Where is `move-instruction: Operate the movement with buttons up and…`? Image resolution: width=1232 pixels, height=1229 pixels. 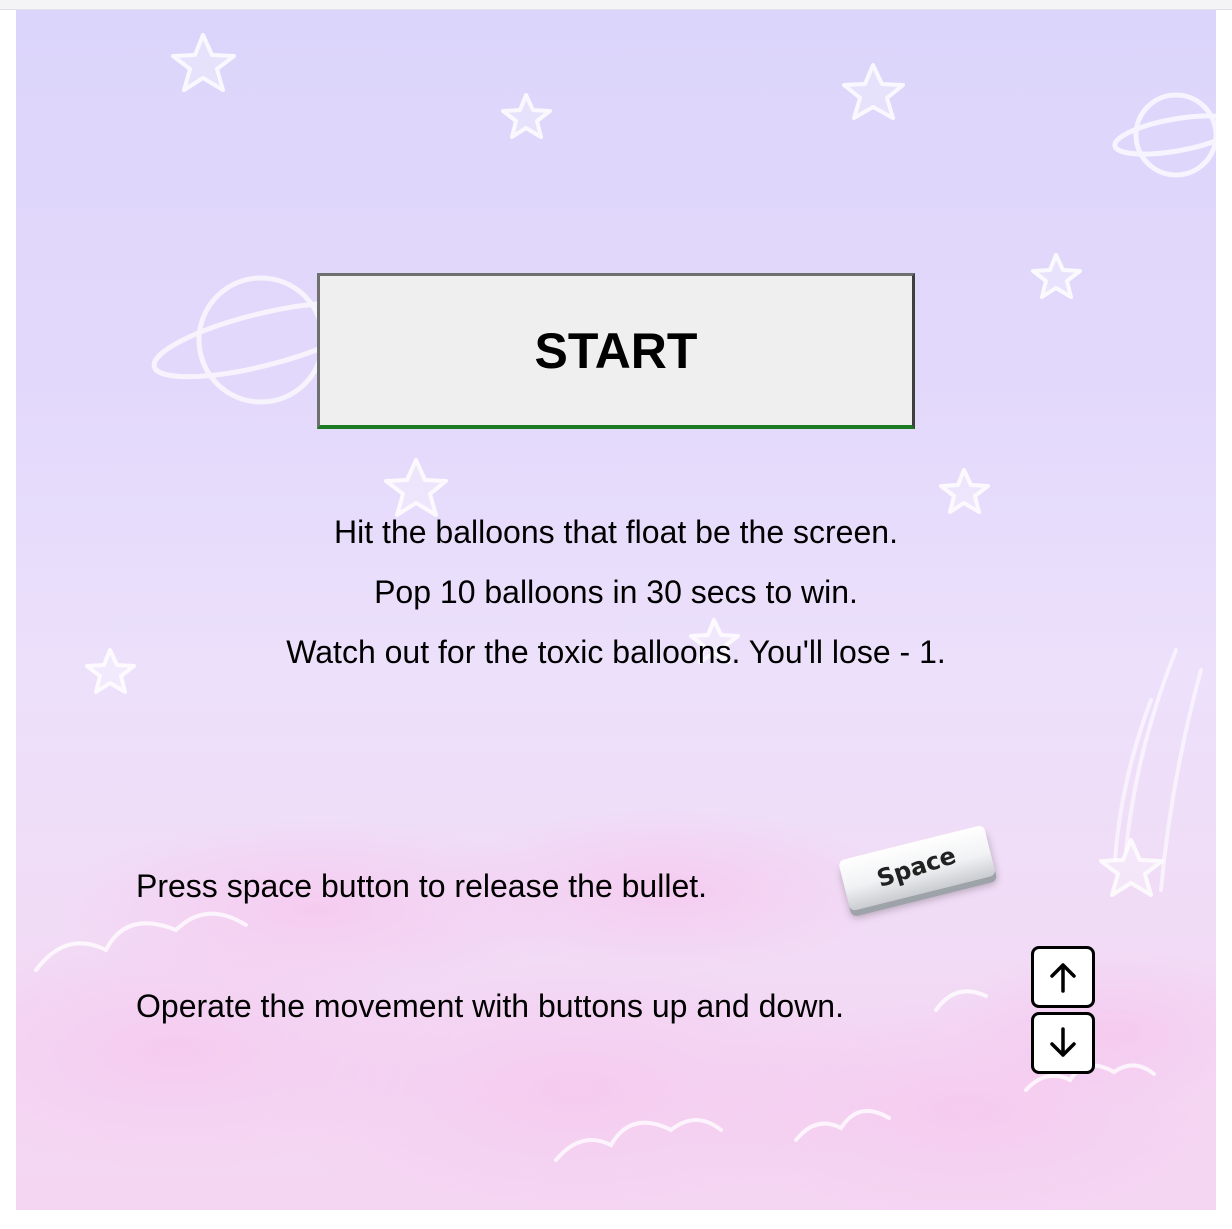
move-instruction: Operate the movement with buttons up and… is located at coordinates (490, 1006).